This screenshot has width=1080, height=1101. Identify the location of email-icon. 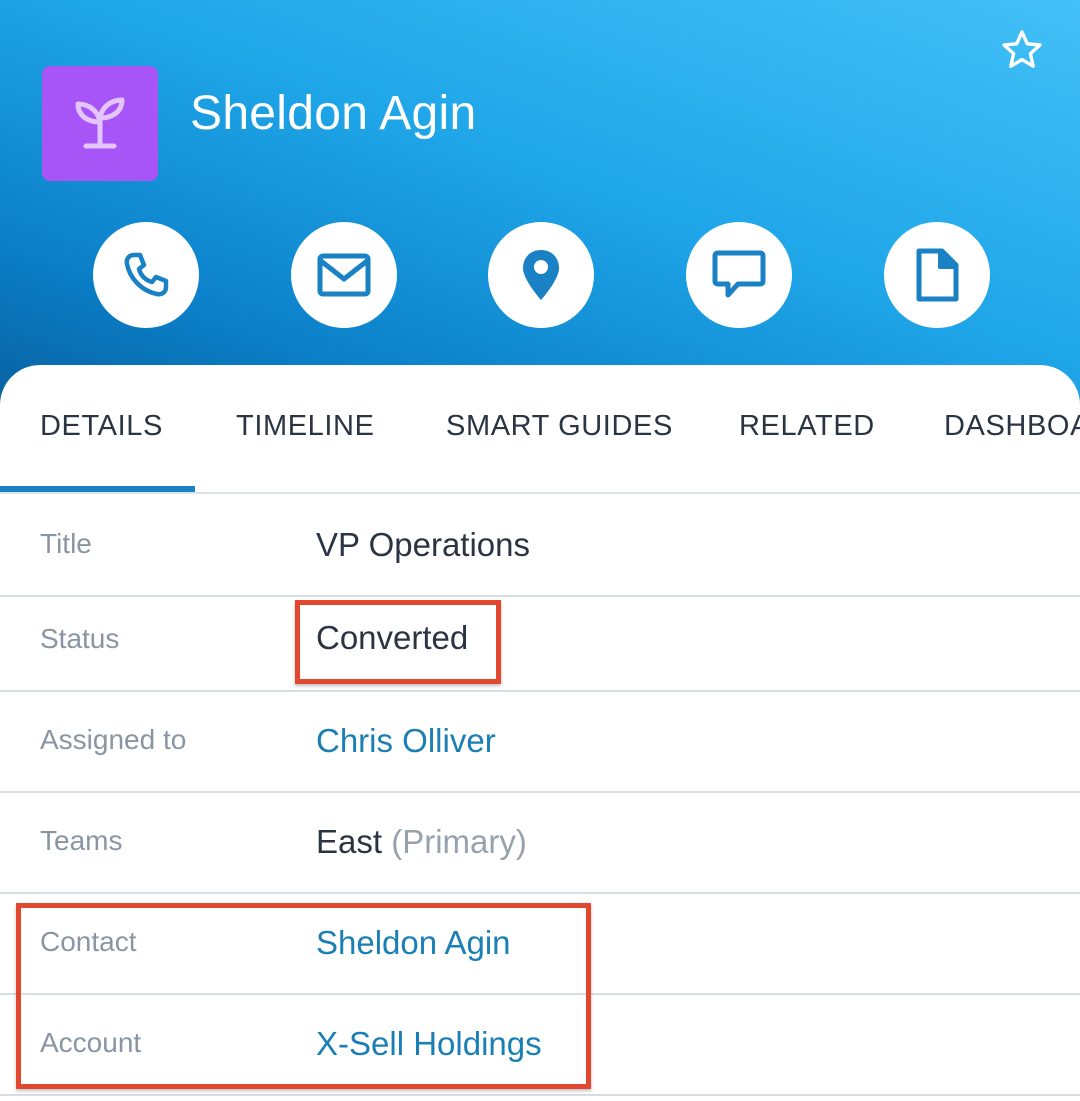
(344, 275).